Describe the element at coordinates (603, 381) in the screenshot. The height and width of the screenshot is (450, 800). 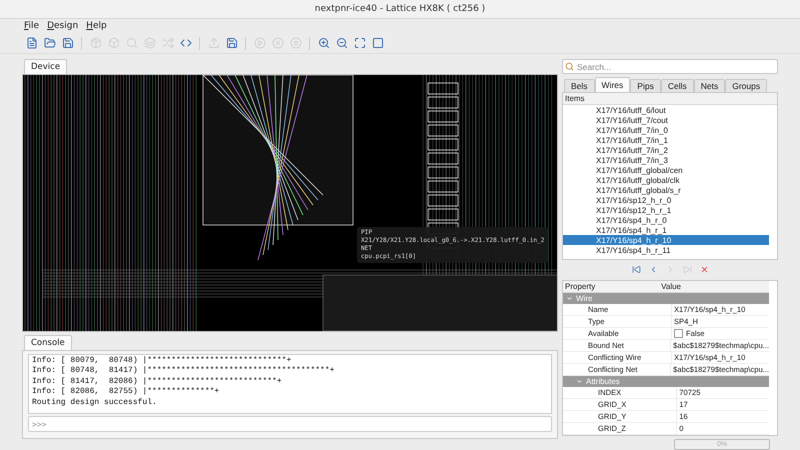
I see `section-label: Attributes` at that location.